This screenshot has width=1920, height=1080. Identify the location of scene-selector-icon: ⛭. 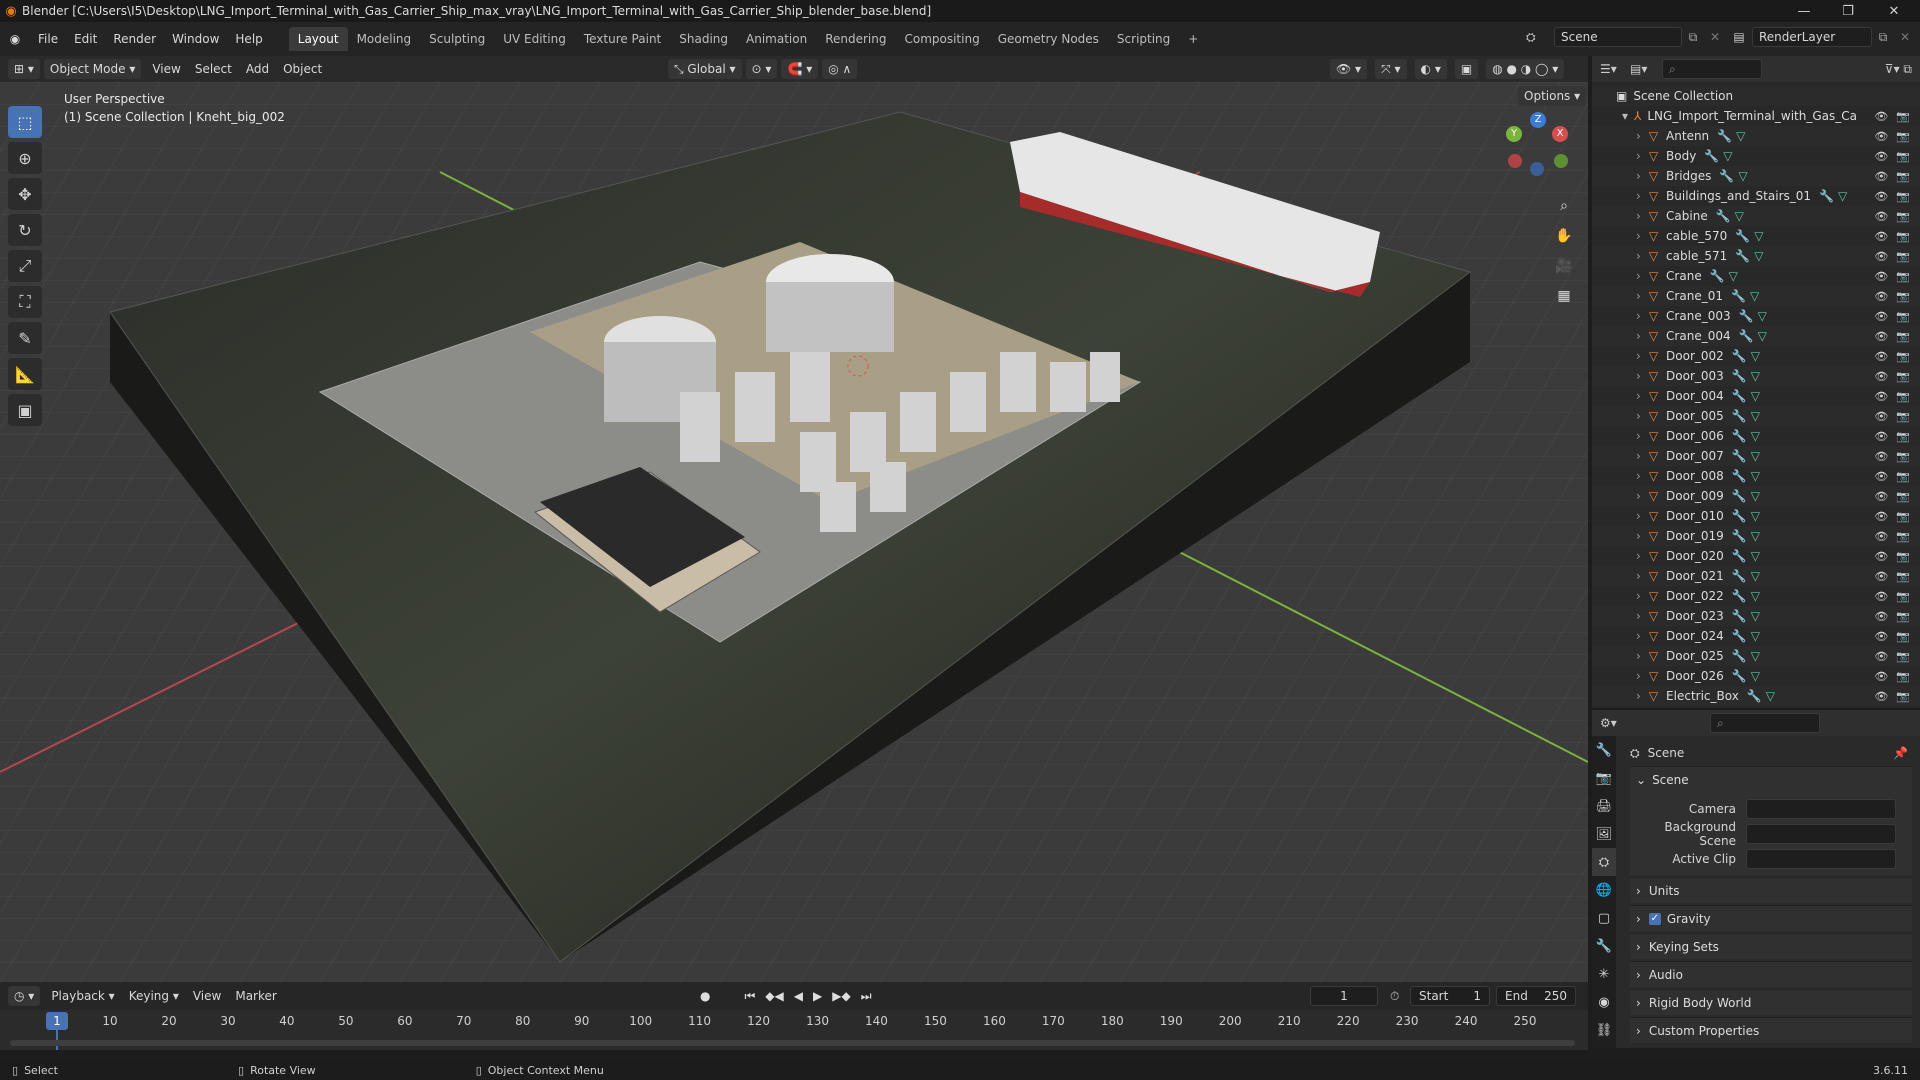
(1540, 37).